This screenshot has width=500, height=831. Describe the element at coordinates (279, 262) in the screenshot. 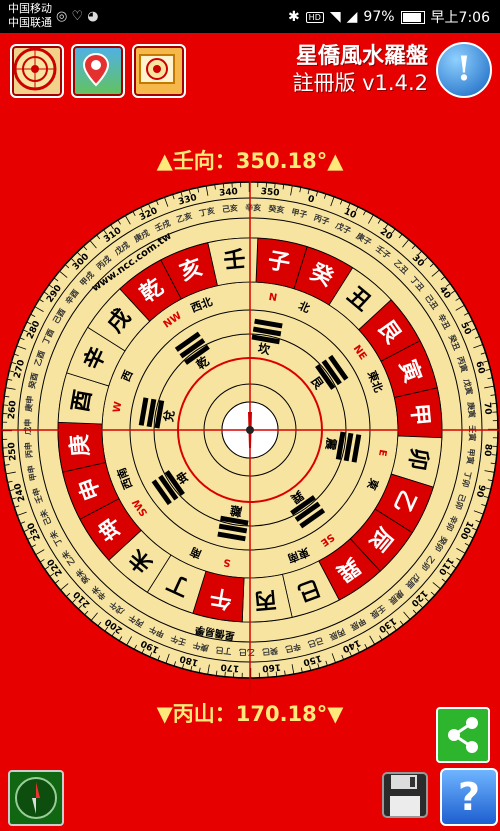

I see `mountain-label: 子` at that location.